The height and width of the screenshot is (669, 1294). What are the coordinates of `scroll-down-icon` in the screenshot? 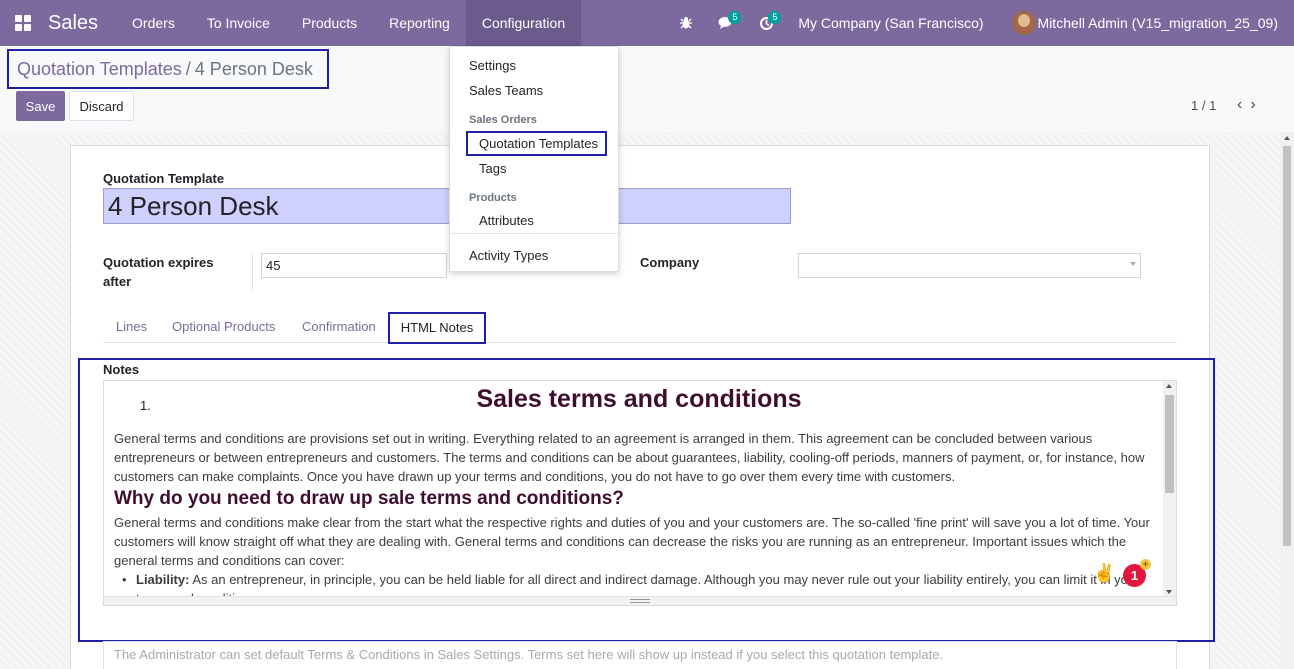 It's located at (1169, 592).